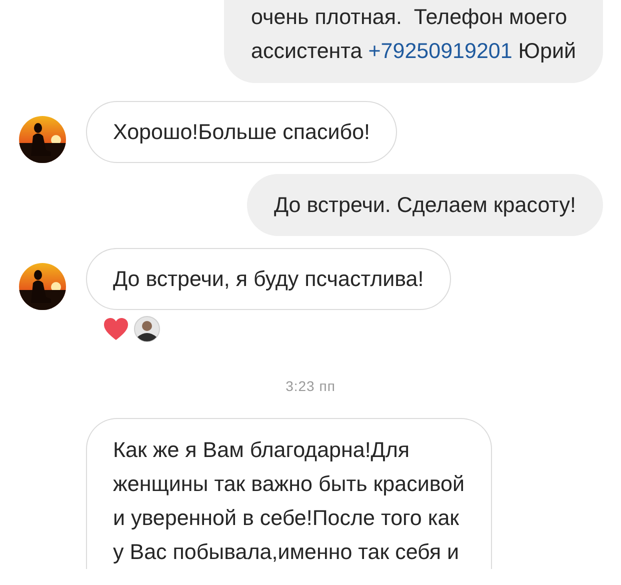 This screenshot has height=585, width=621. I want to click on phone-link: +79250919201, so click(440, 51).